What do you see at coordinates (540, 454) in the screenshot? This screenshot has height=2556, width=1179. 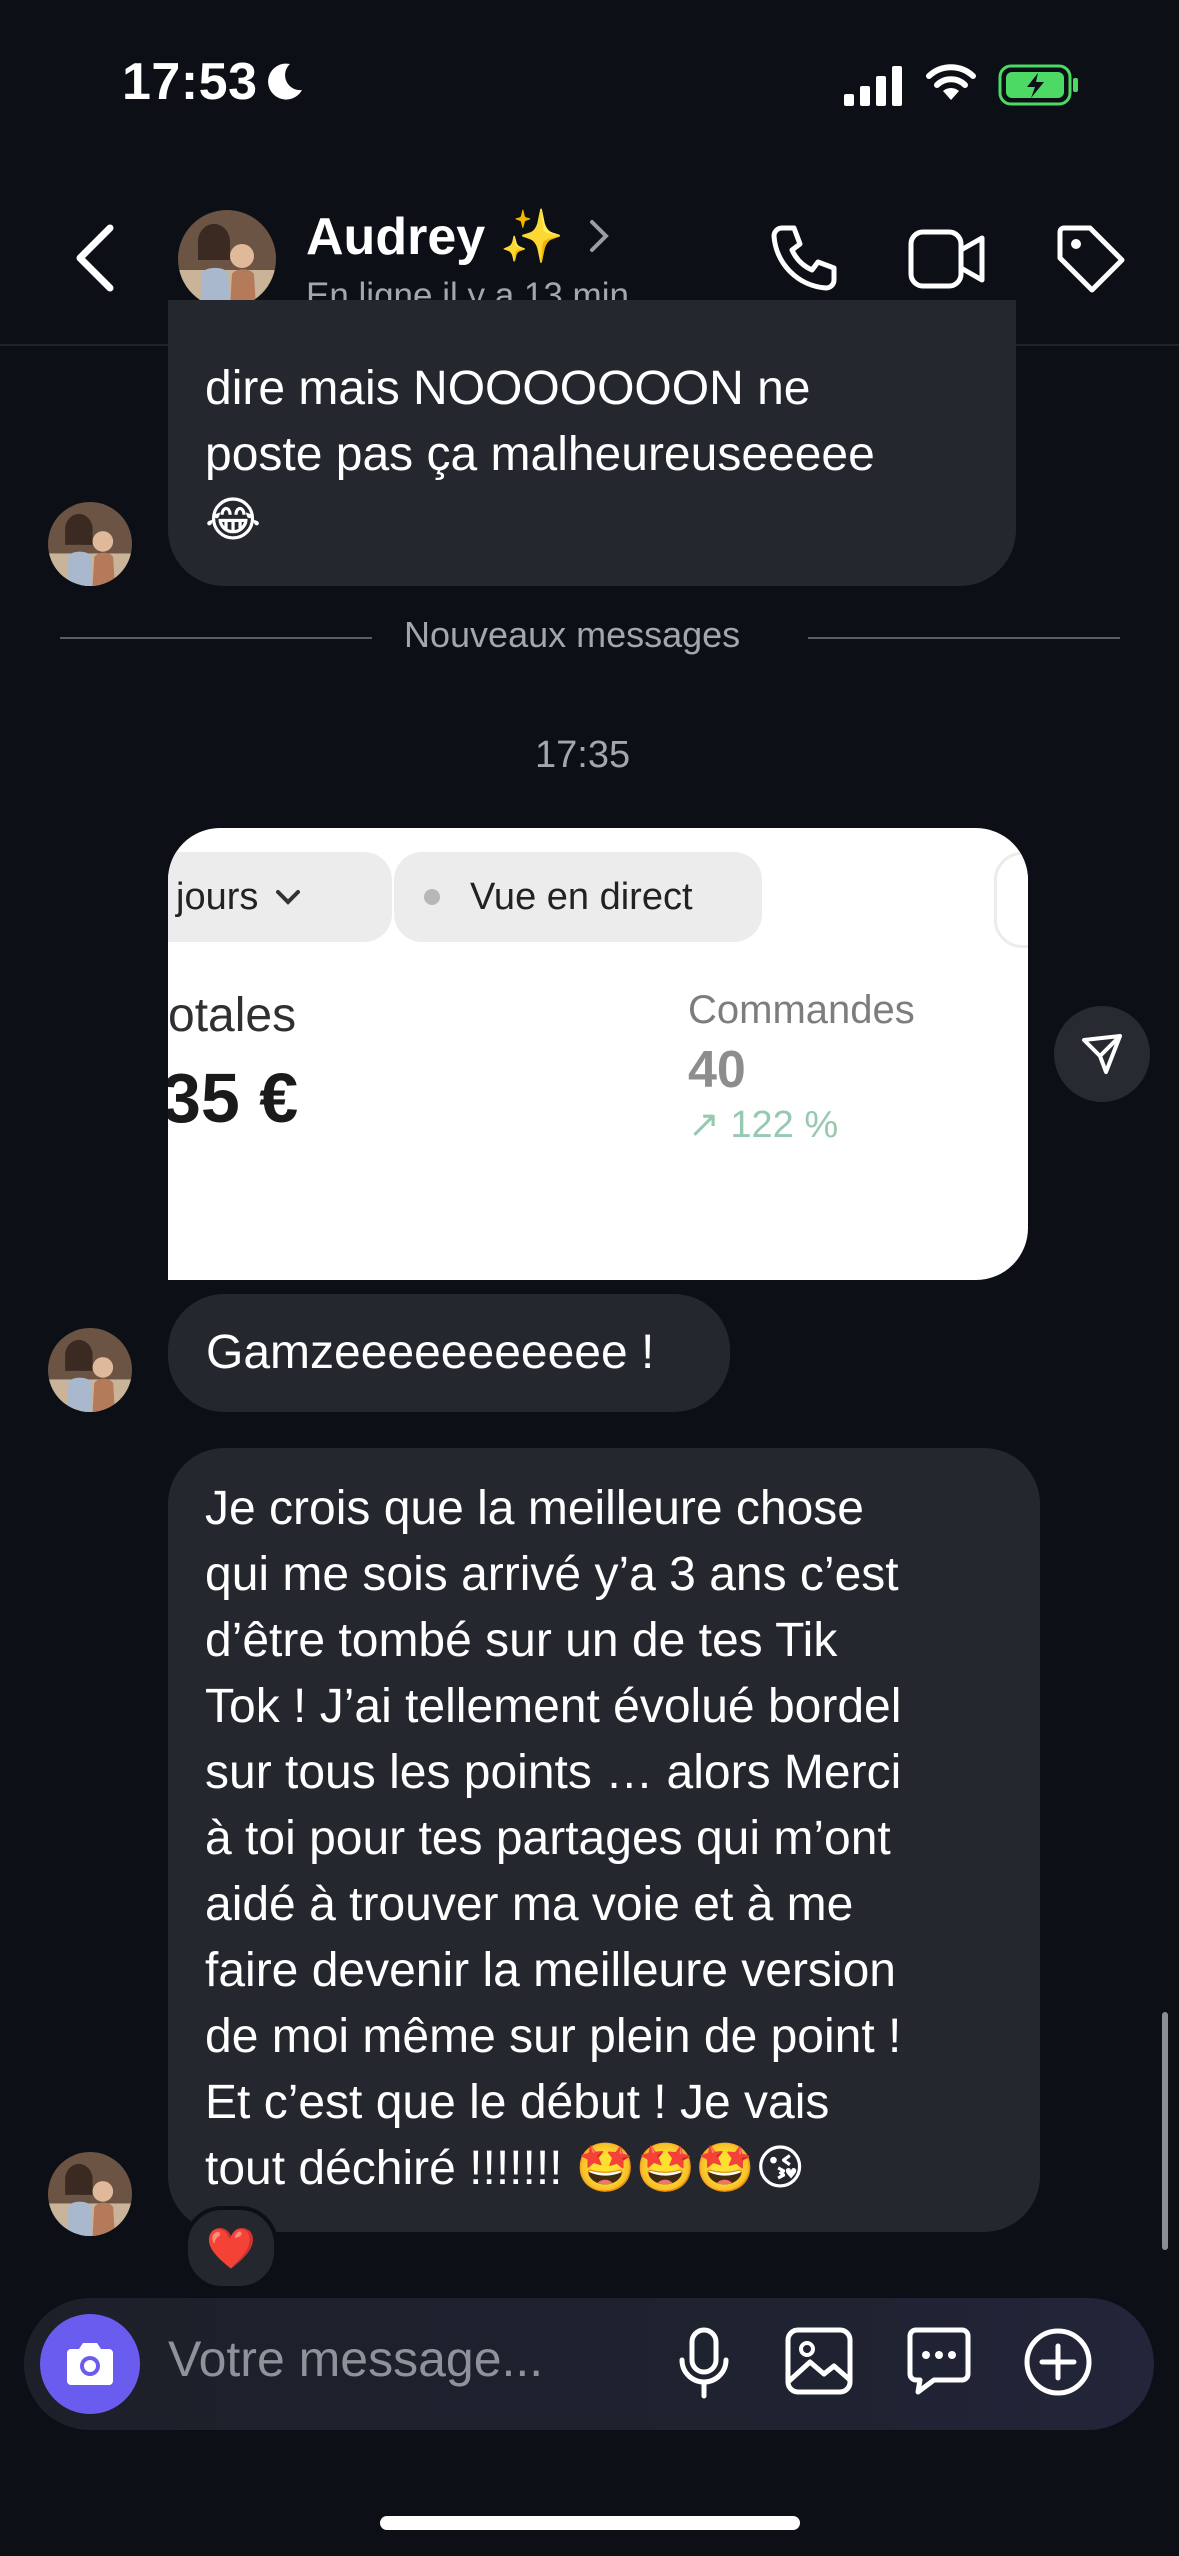 I see `message-line: poste pas ça malheureuseeeee` at bounding box center [540, 454].